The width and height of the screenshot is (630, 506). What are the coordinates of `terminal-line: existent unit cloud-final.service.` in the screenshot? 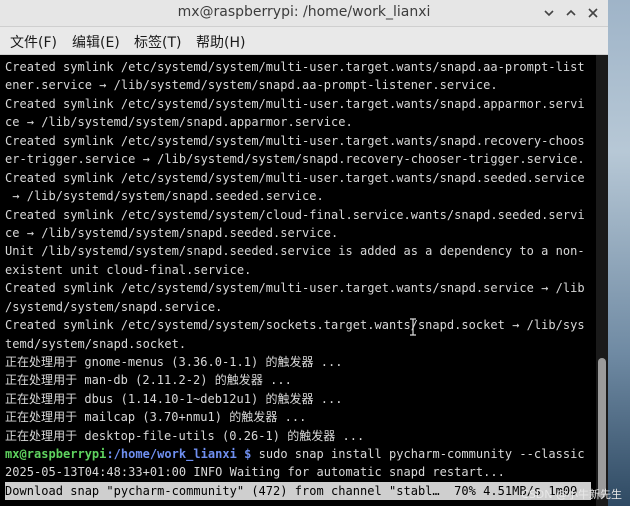 It's located at (128, 270).